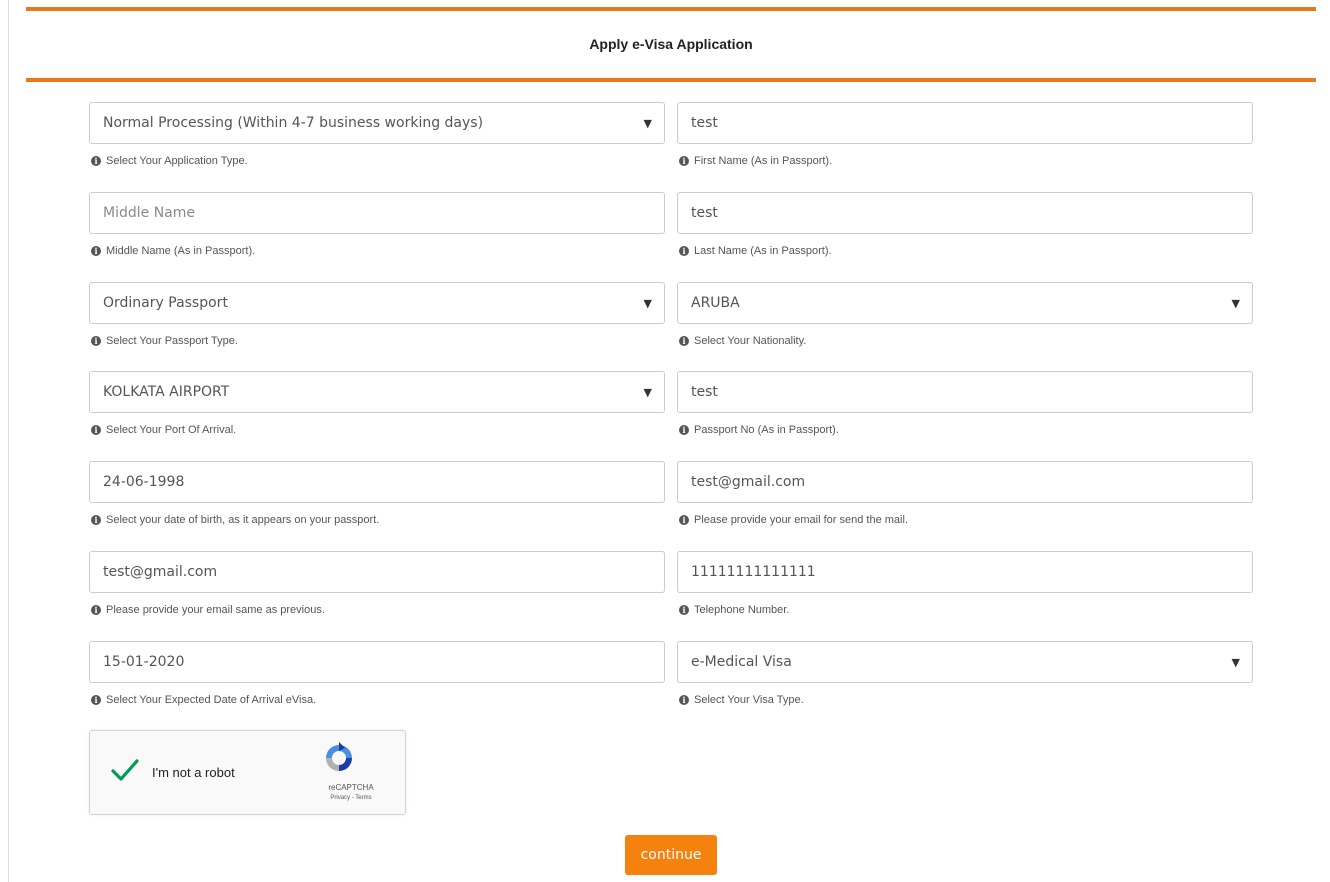 The width and height of the screenshot is (1330, 882). I want to click on middle-name-help: i Middle Name (As in Passport)., so click(173, 251).